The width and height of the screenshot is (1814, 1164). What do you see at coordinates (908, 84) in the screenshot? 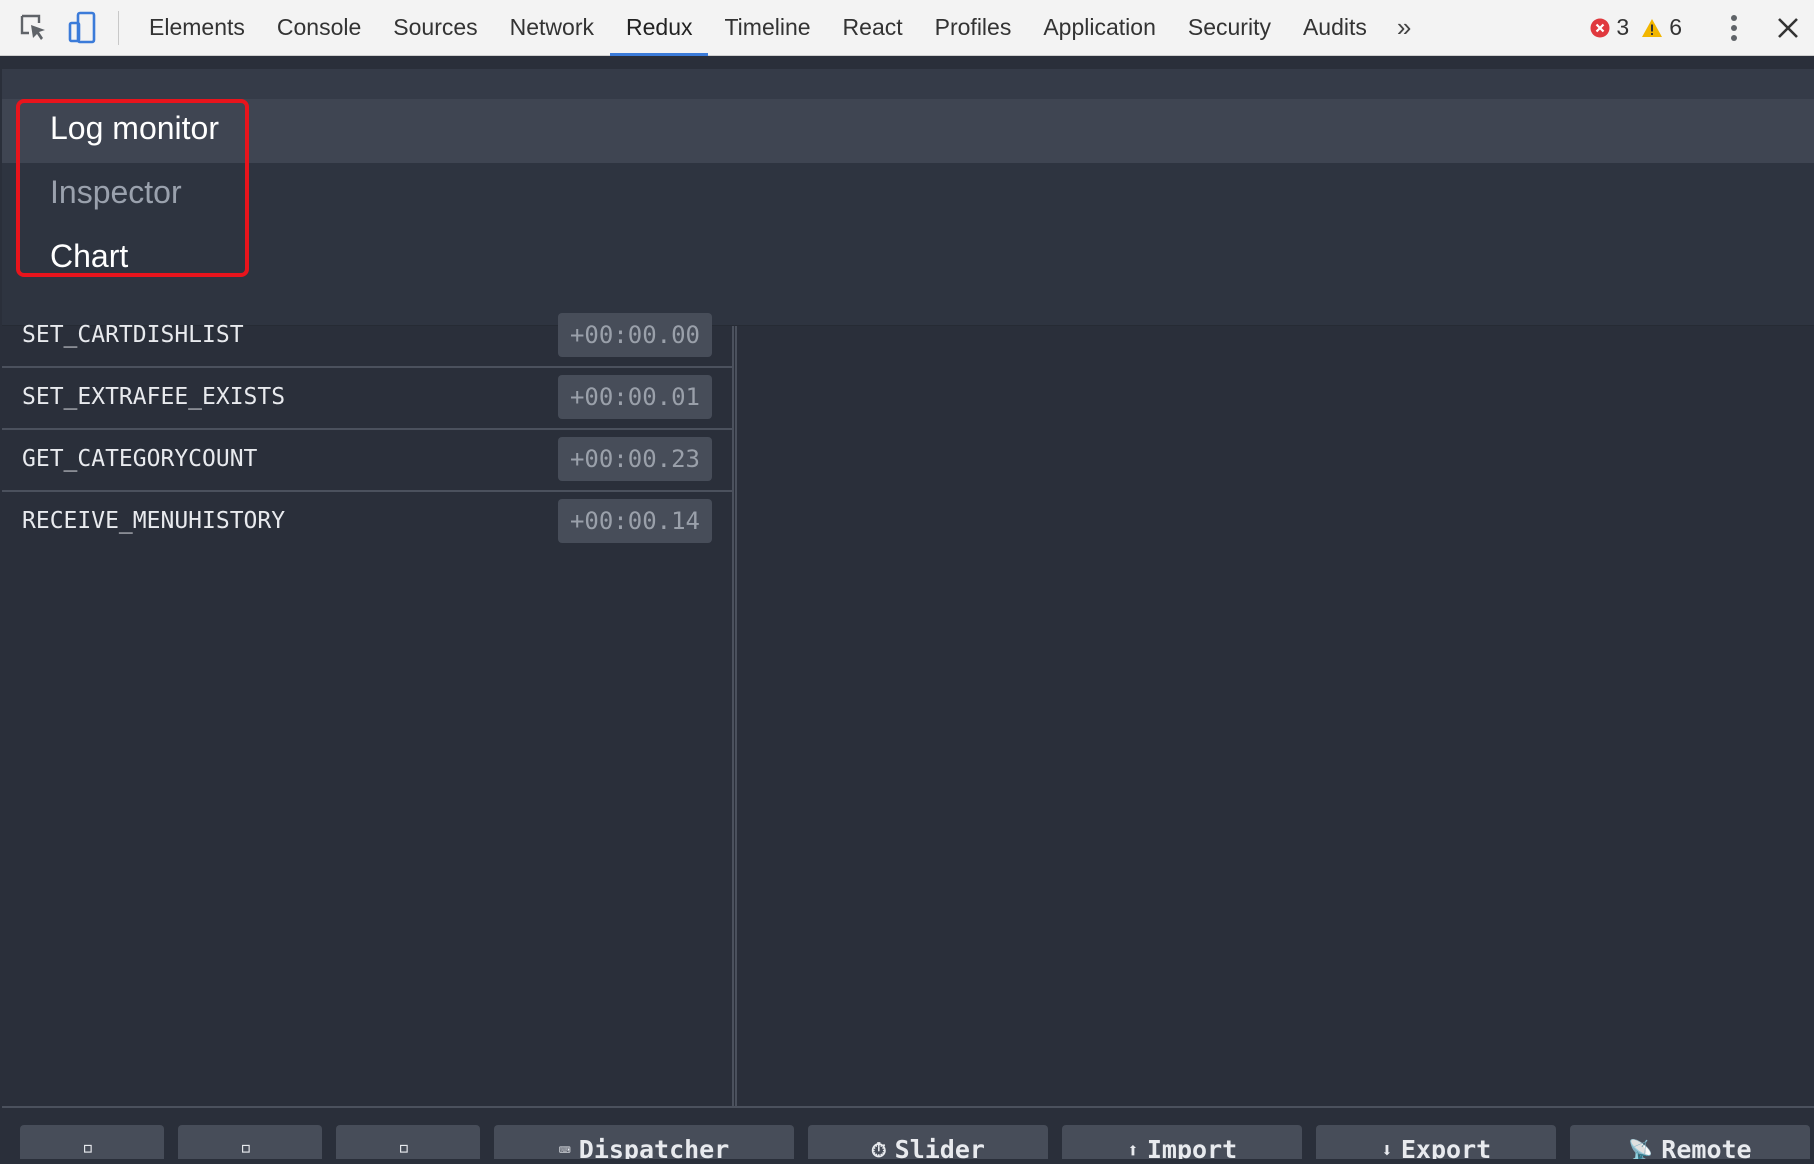
I see `monitor-header` at bounding box center [908, 84].